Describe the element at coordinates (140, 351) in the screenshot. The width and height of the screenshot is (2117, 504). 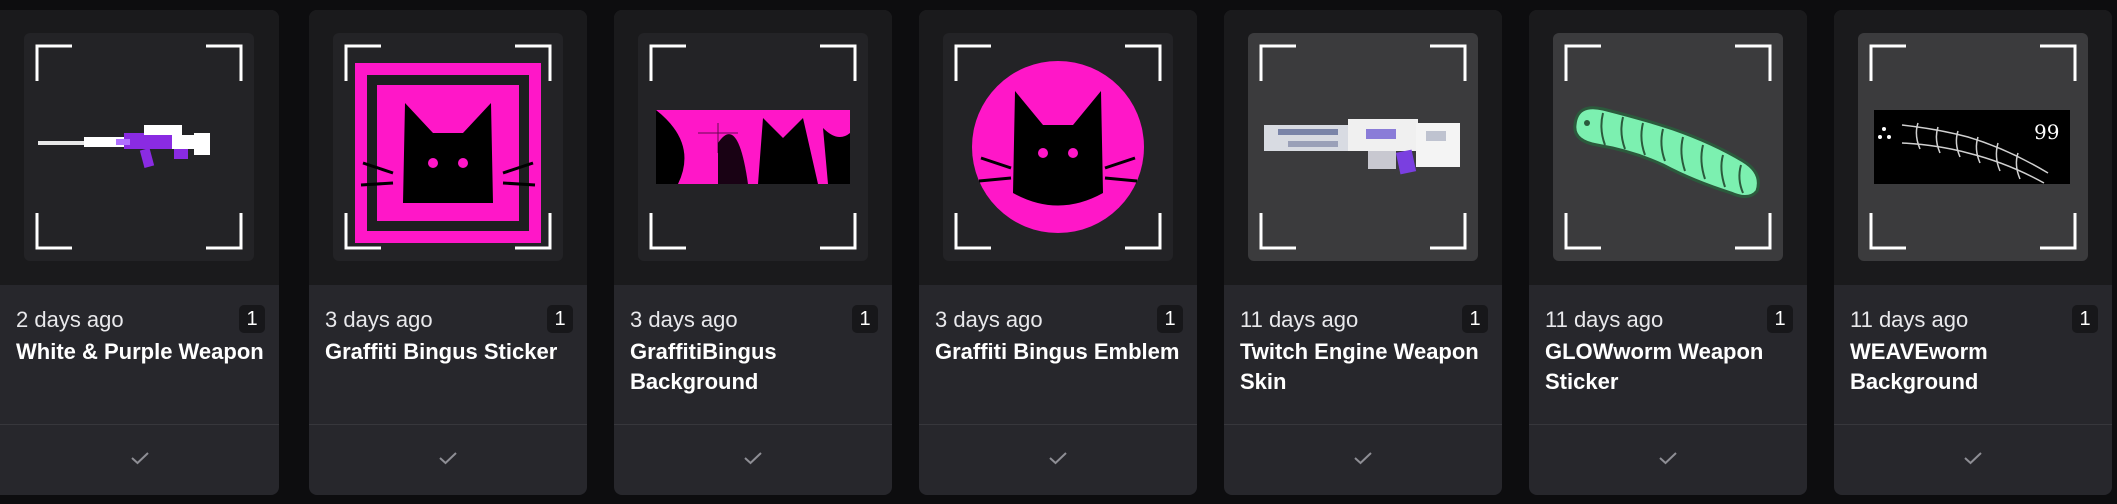
I see `item-name: White & Purple Weapon` at that location.